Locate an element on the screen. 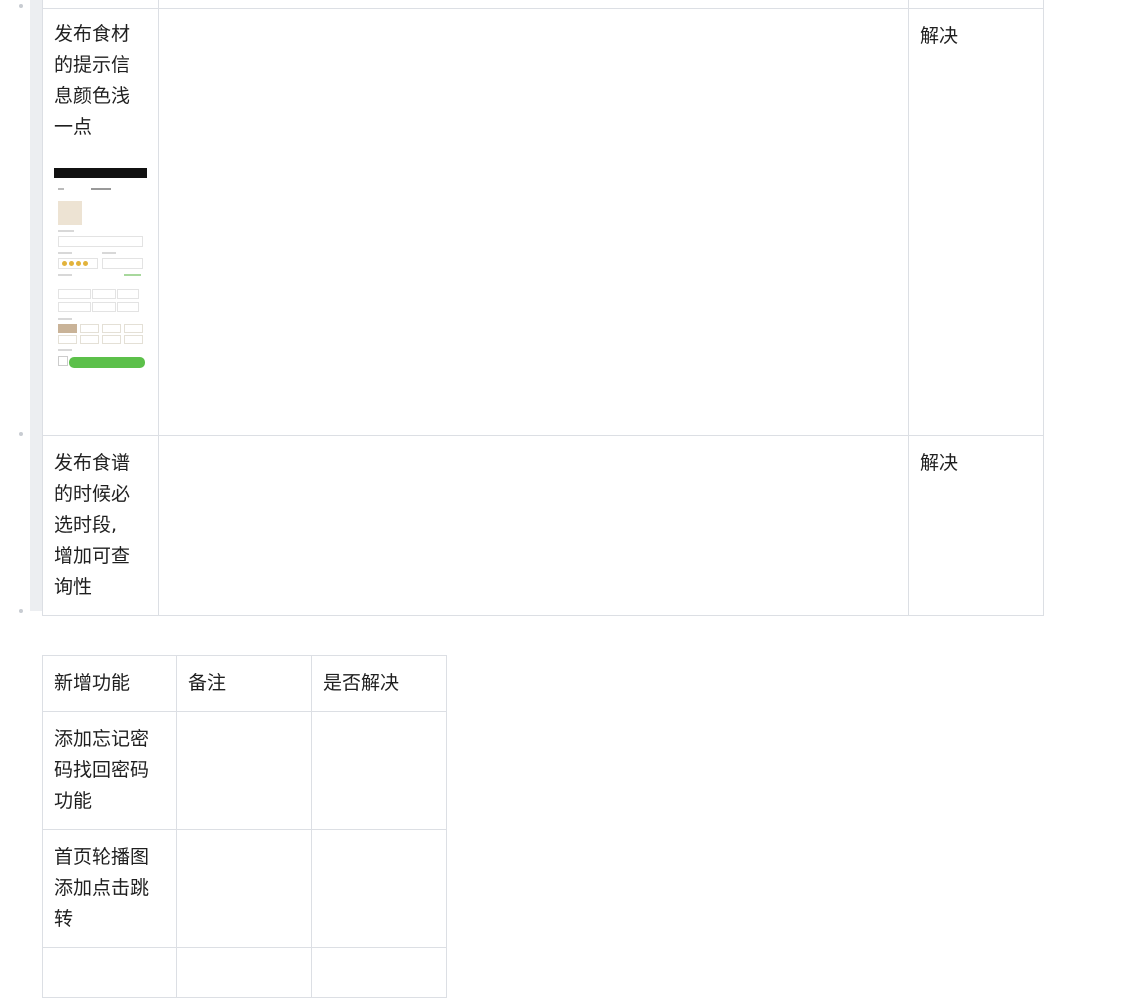  quote-rail is located at coordinates (36, 305).